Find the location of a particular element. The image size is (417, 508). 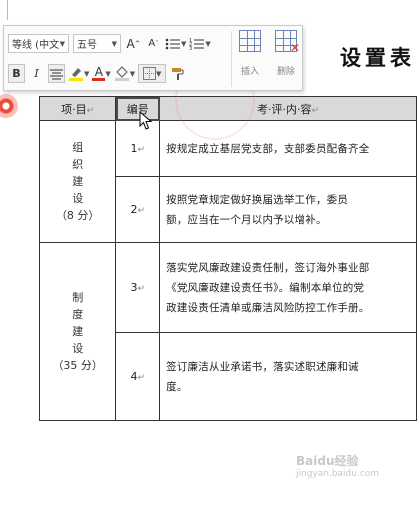

font-size-value: 五号 is located at coordinates (87, 45).